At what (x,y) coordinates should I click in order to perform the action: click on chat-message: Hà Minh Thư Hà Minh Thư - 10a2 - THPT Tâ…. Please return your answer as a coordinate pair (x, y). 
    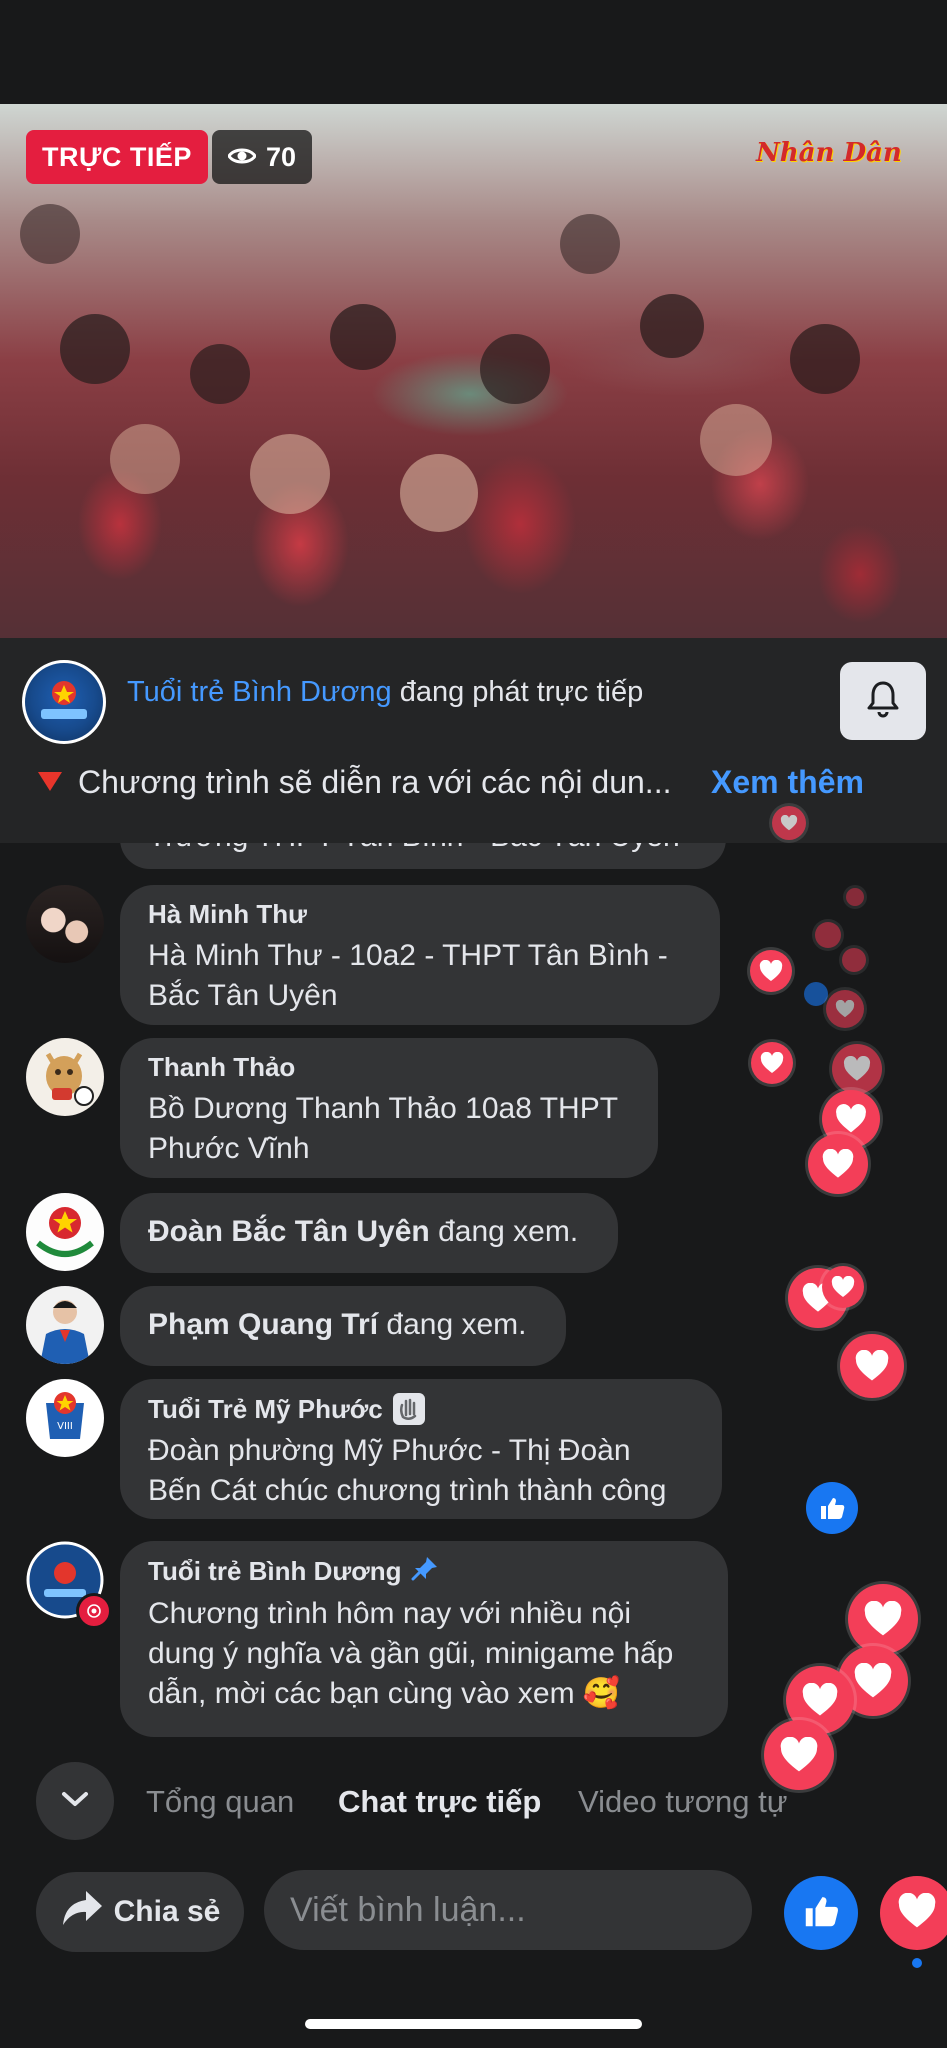
    Looking at the image, I should click on (420, 955).